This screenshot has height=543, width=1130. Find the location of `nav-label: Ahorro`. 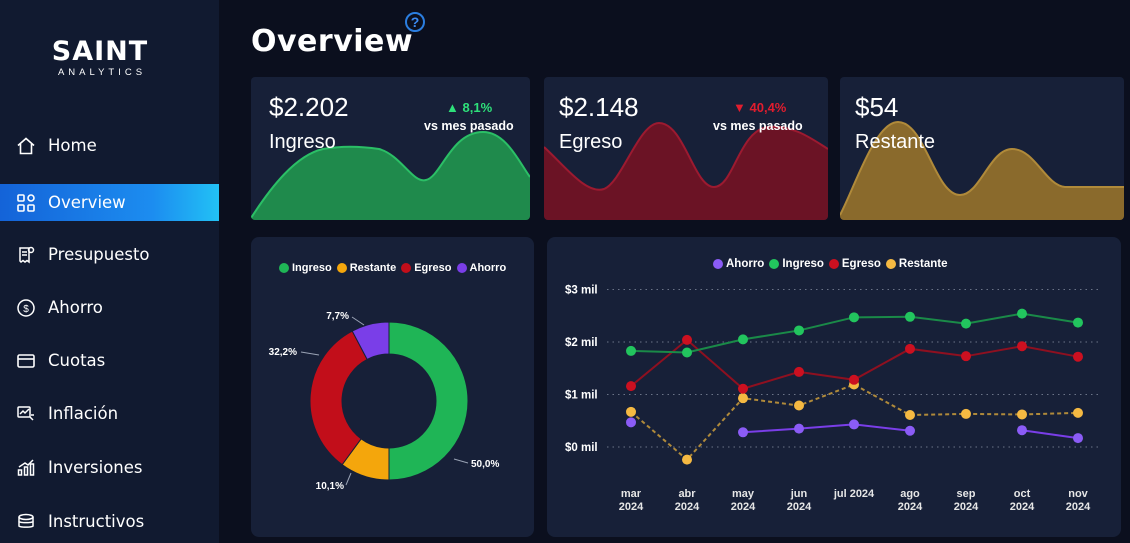

nav-label: Ahorro is located at coordinates (75, 307).